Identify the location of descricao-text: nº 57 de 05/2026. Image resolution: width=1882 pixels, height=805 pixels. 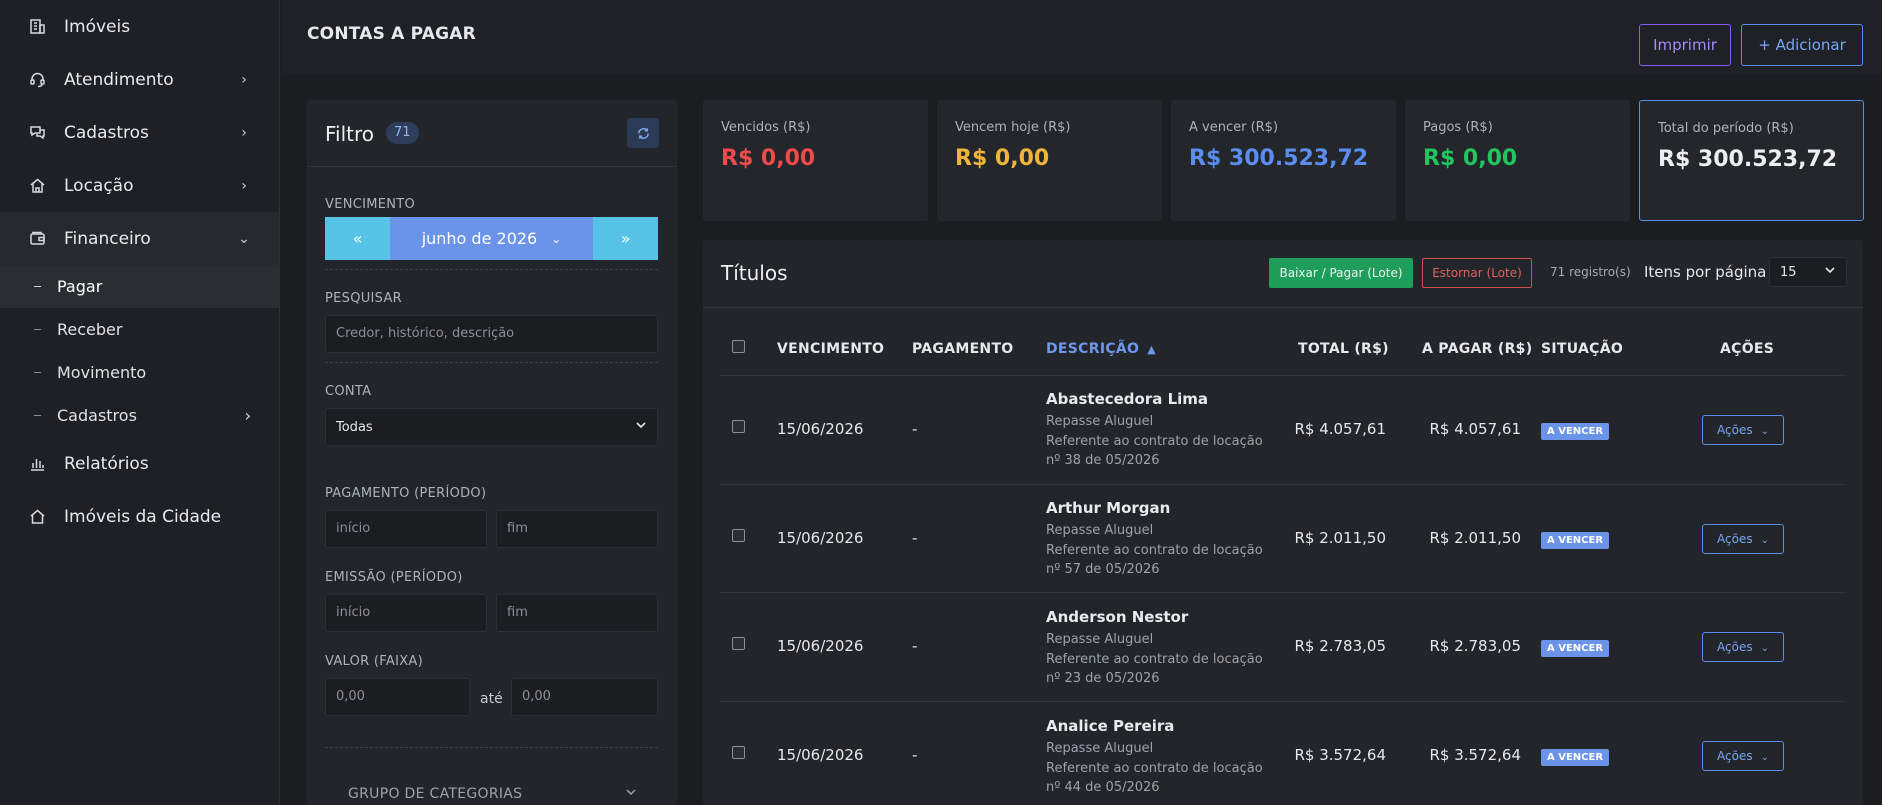
(1103, 569).